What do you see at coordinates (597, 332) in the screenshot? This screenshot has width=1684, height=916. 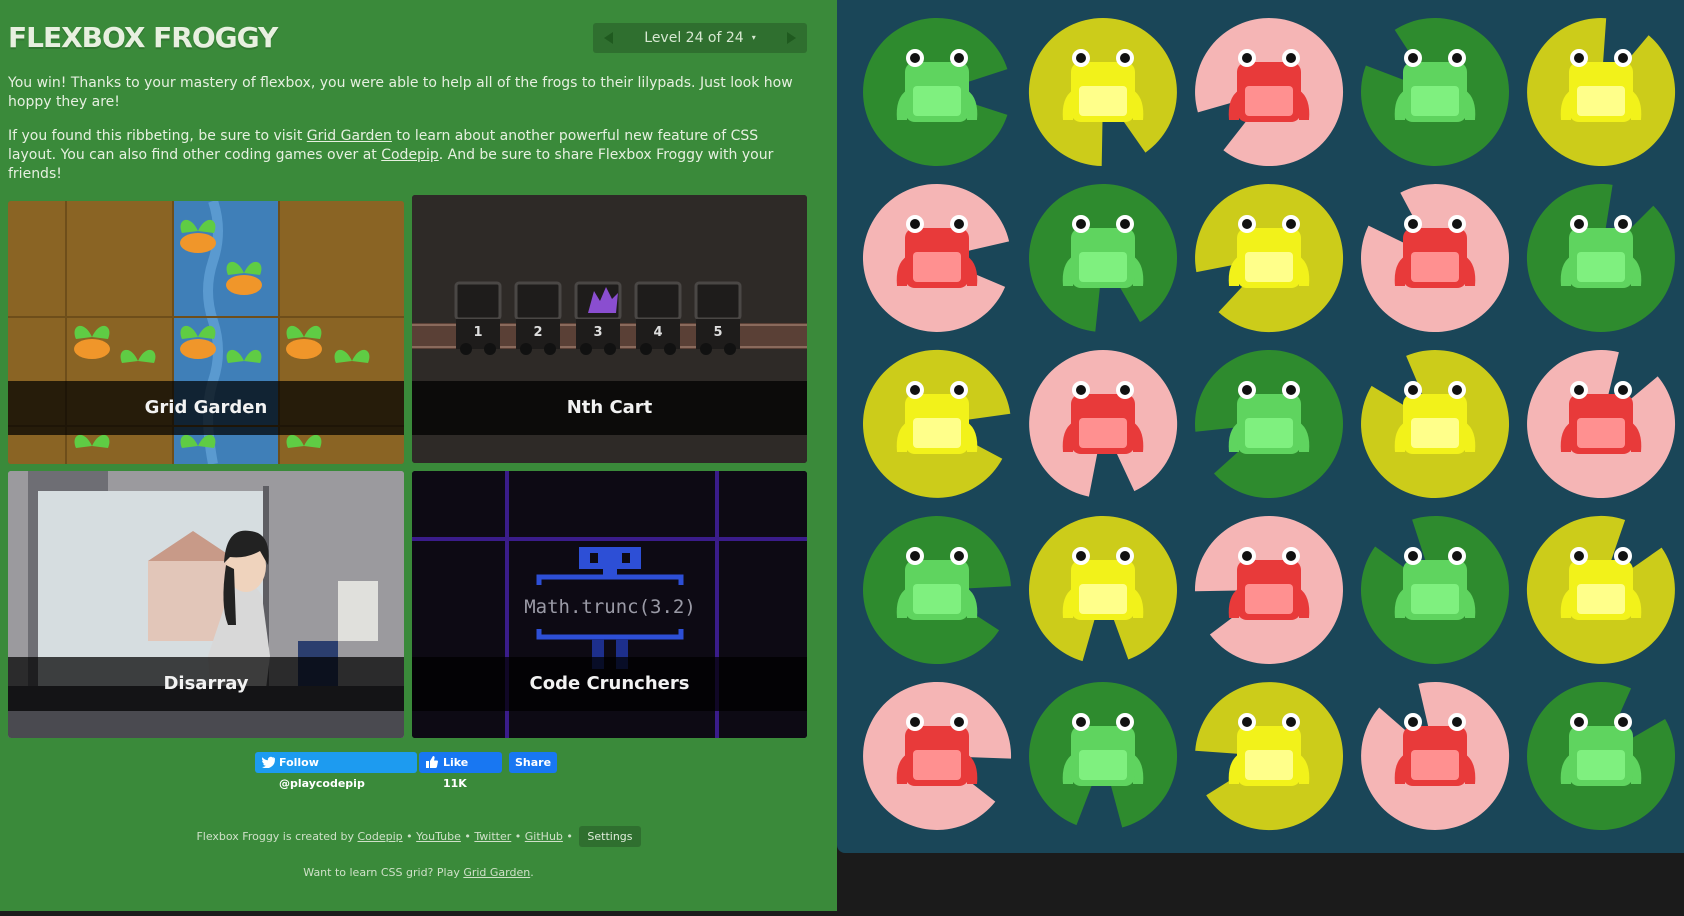 I see `cart-number: 3` at bounding box center [597, 332].